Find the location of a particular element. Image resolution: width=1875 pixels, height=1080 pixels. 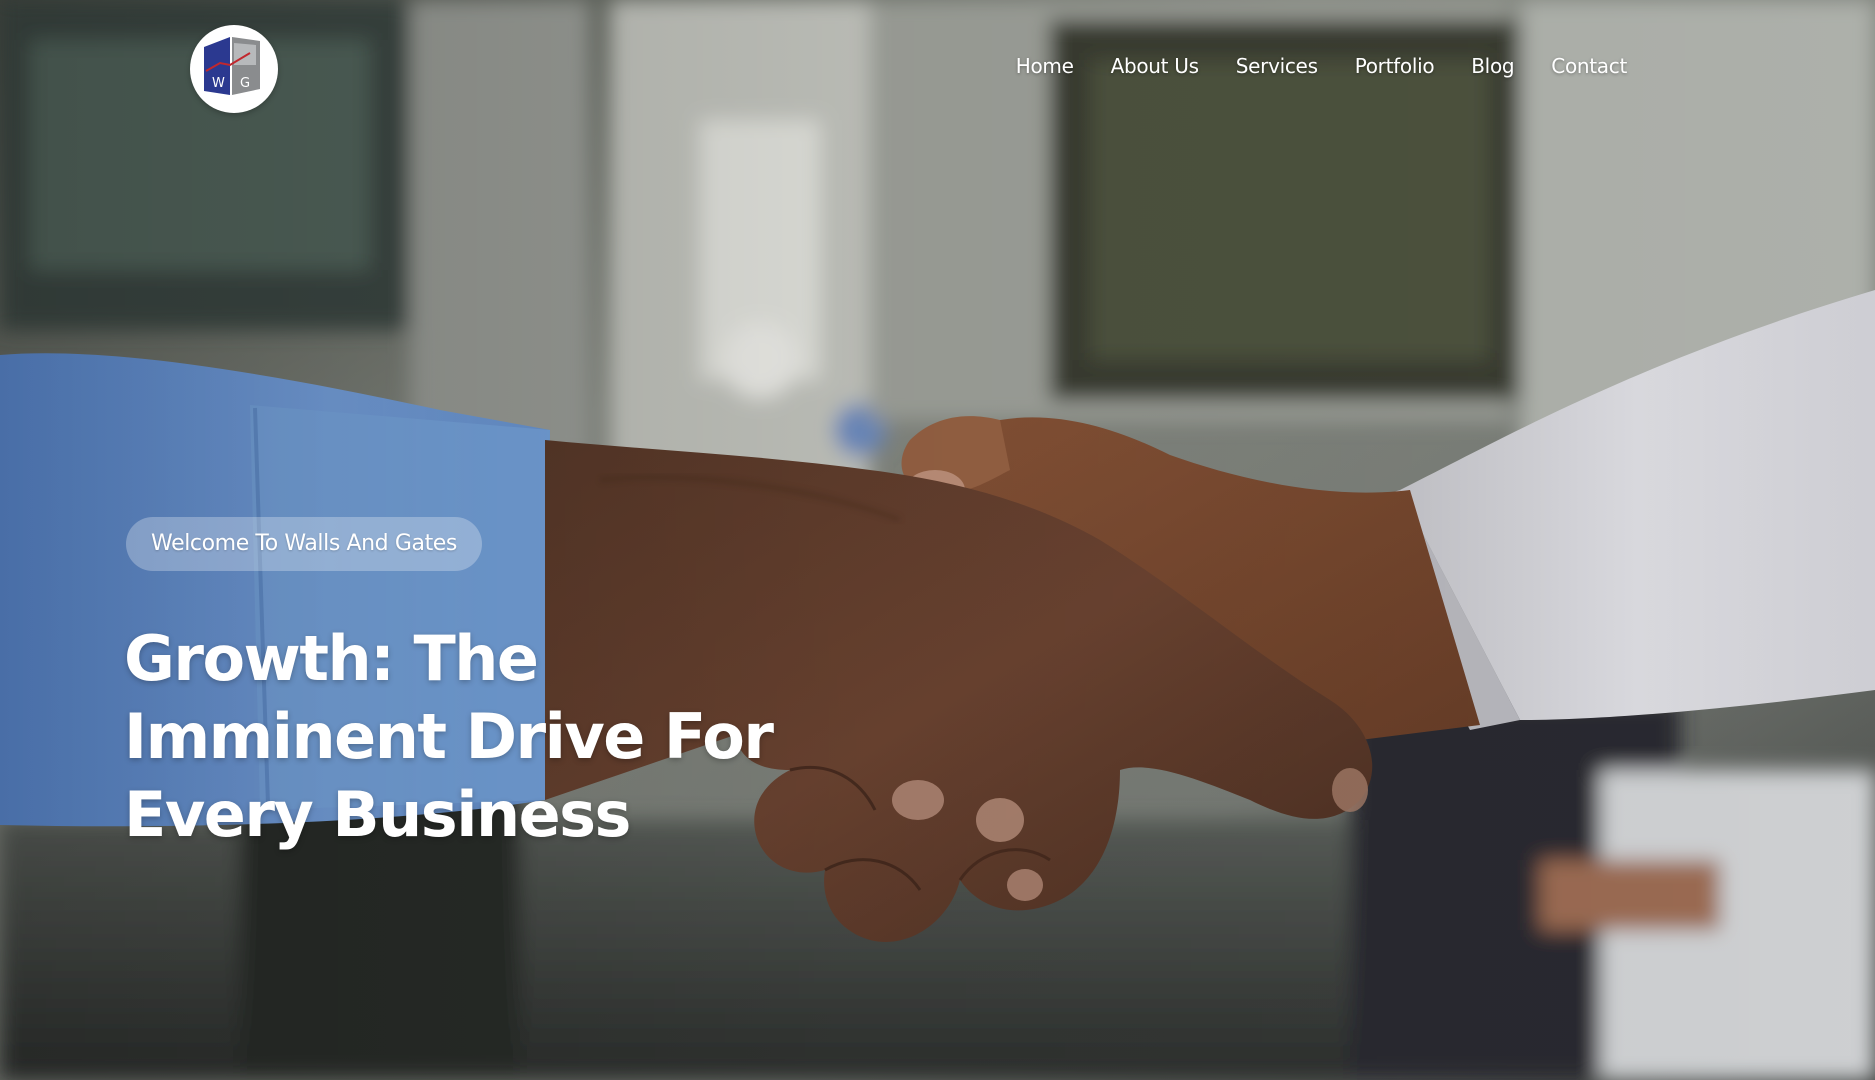

logo-letter-g: G is located at coordinates (245, 83).